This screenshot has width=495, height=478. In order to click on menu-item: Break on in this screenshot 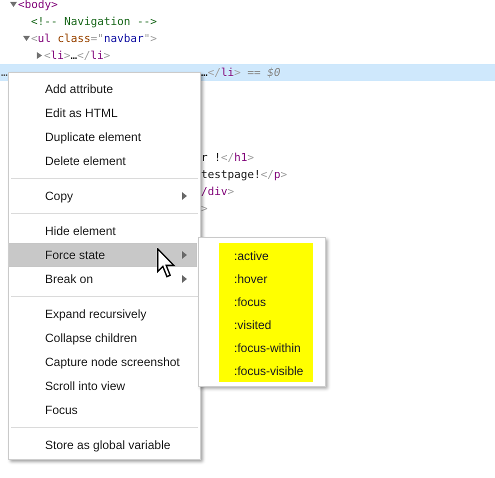, I will do `click(103, 279)`.